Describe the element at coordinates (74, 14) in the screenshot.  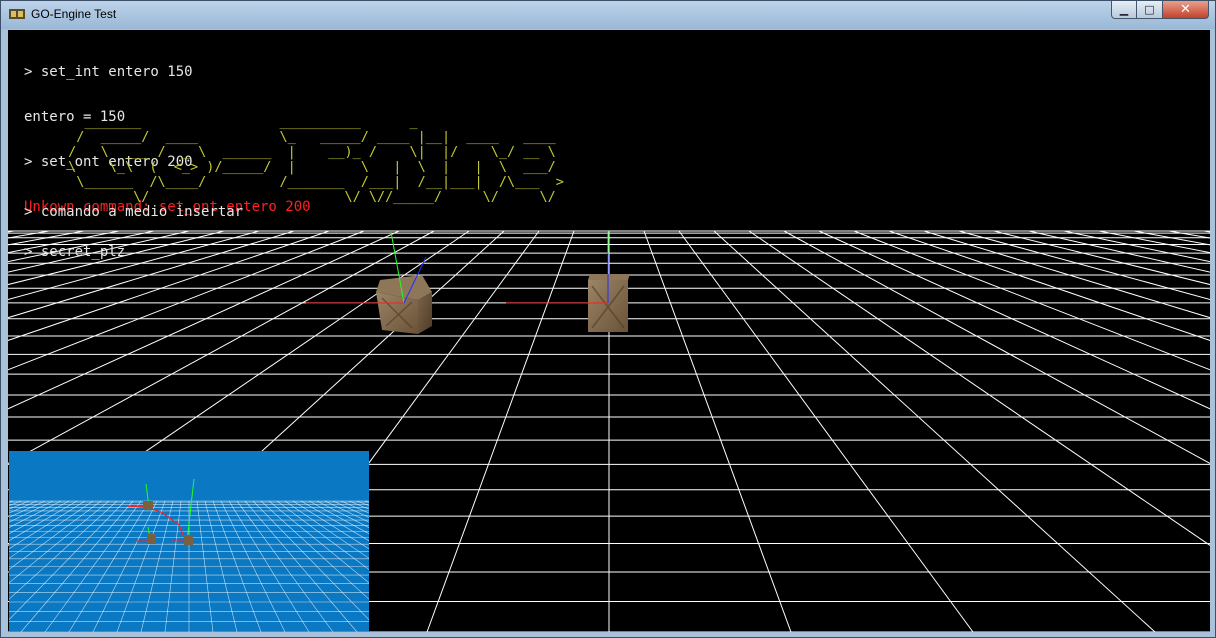
I see `window-title: GO-Engine Test` at that location.